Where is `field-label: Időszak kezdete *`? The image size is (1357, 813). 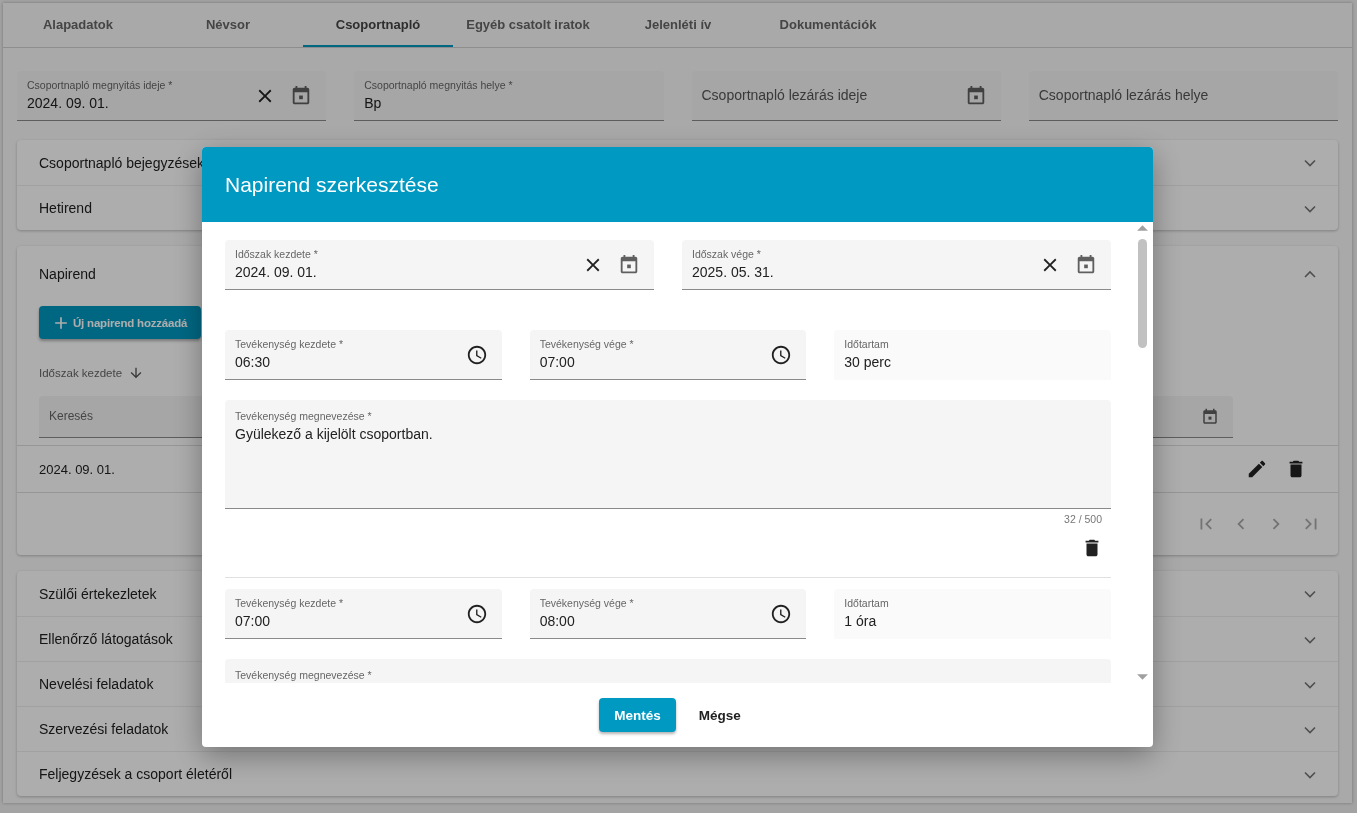
field-label: Időszak kezdete * is located at coordinates (277, 254).